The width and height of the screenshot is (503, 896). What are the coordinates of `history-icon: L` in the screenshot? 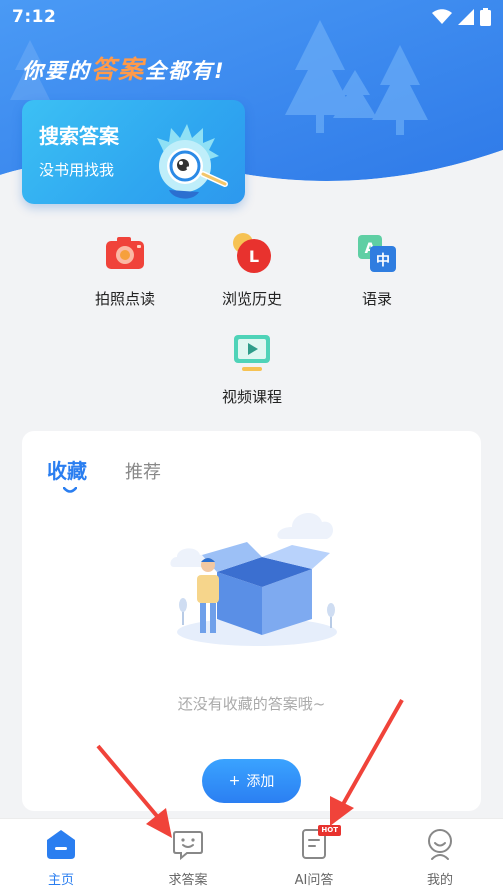 It's located at (252, 254).